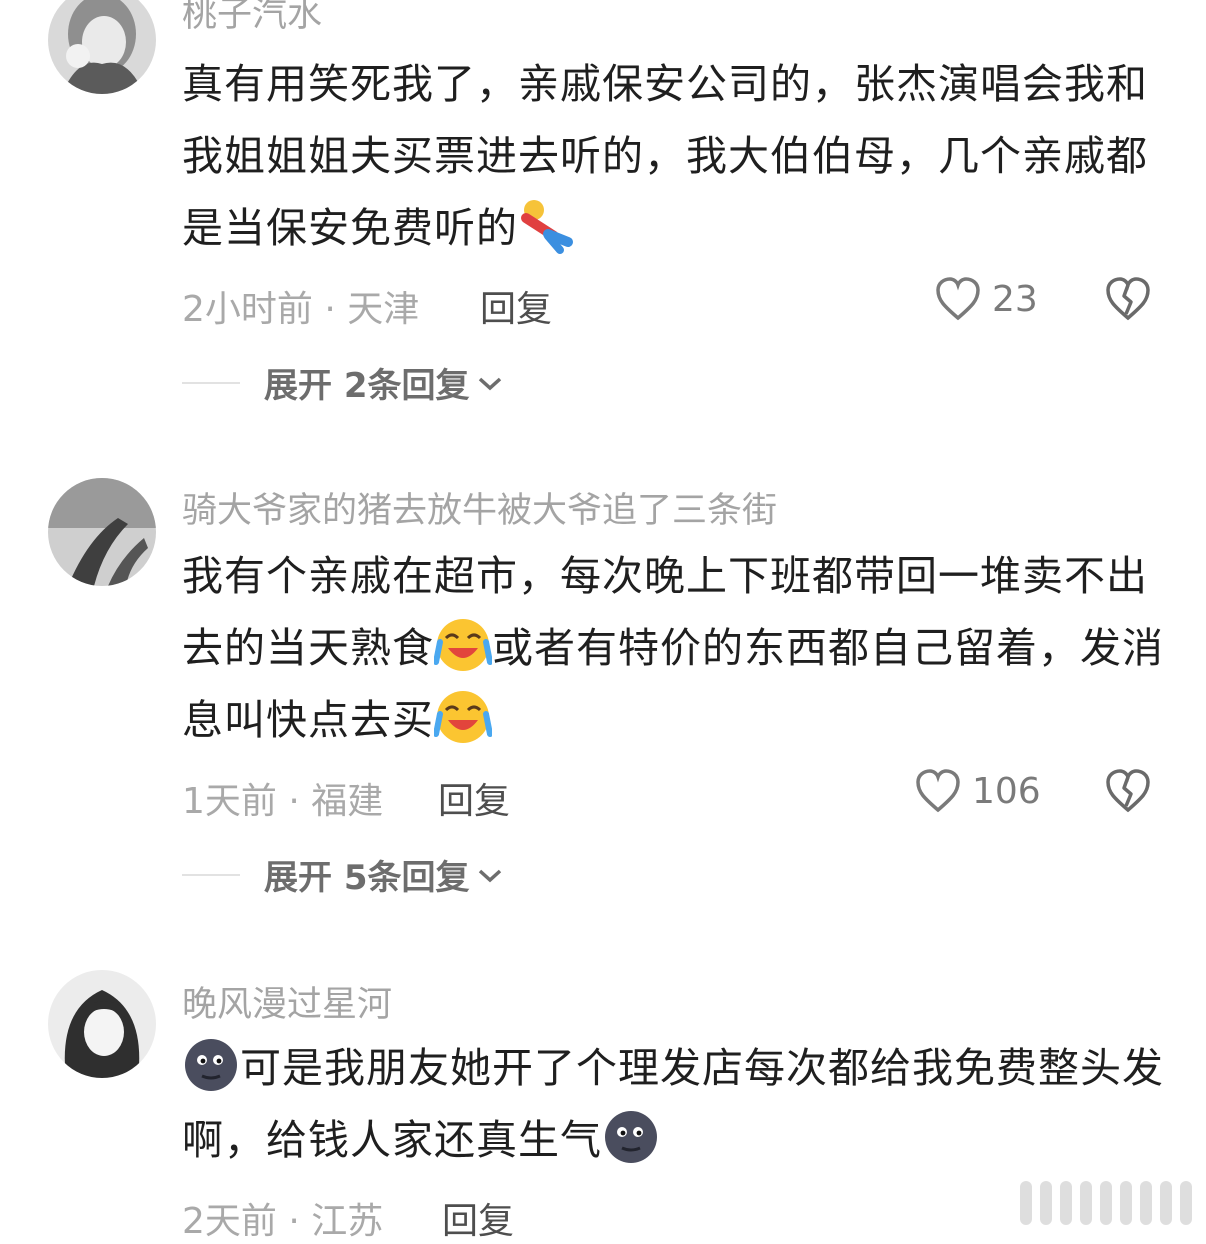  I want to click on like-button: 23, so click(986, 299).